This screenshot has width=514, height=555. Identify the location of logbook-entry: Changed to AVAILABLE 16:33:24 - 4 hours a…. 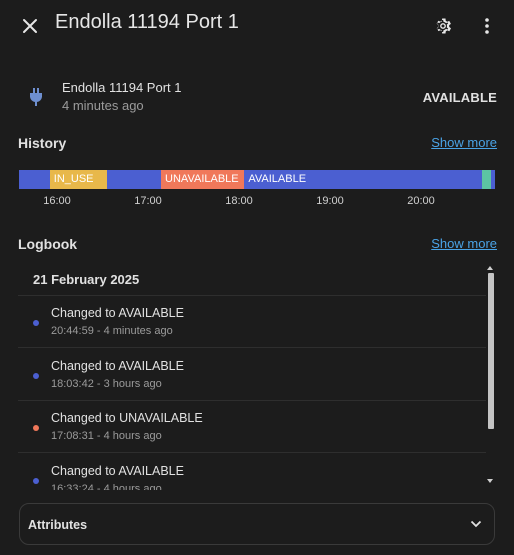
(257, 477).